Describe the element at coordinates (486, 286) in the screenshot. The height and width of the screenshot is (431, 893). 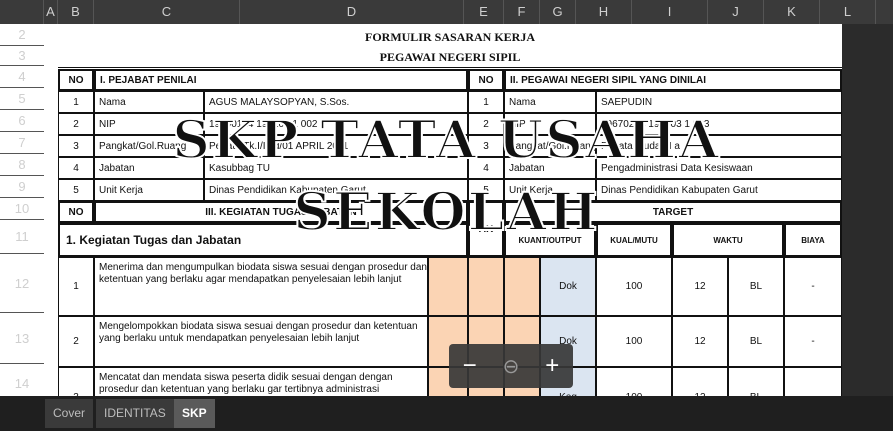
I see `task-ak-cell-f` at that location.